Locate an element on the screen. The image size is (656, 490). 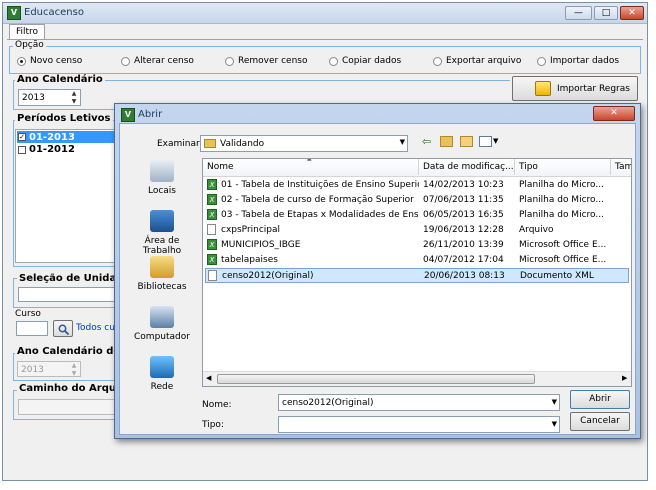
place-4: Rede is located at coordinates (162, 379).